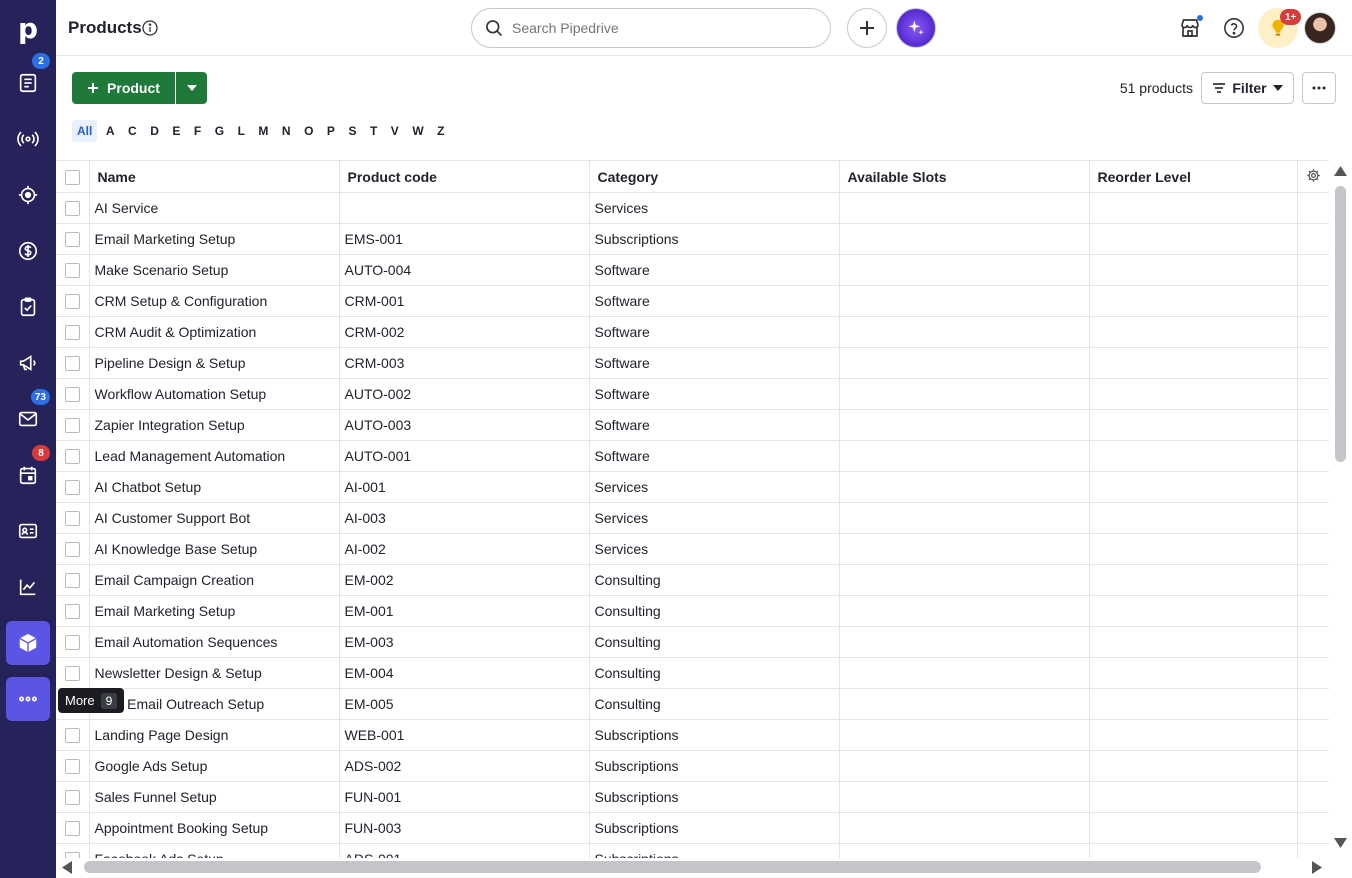  I want to click on alpha-p: P, so click(331, 131).